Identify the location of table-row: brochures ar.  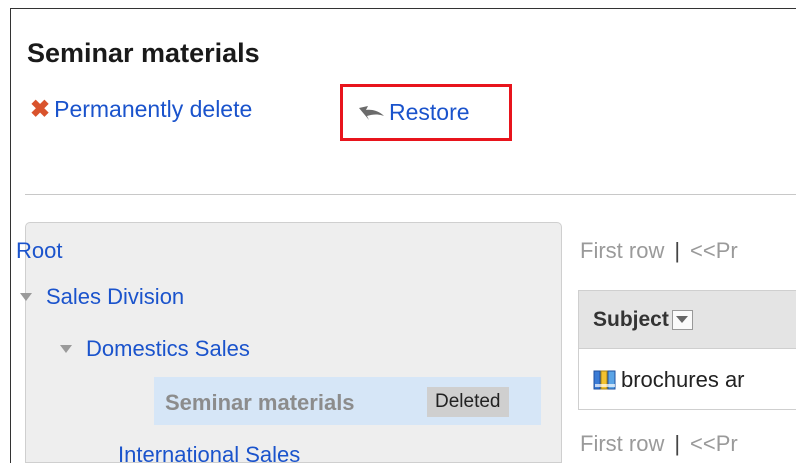
(687, 380).